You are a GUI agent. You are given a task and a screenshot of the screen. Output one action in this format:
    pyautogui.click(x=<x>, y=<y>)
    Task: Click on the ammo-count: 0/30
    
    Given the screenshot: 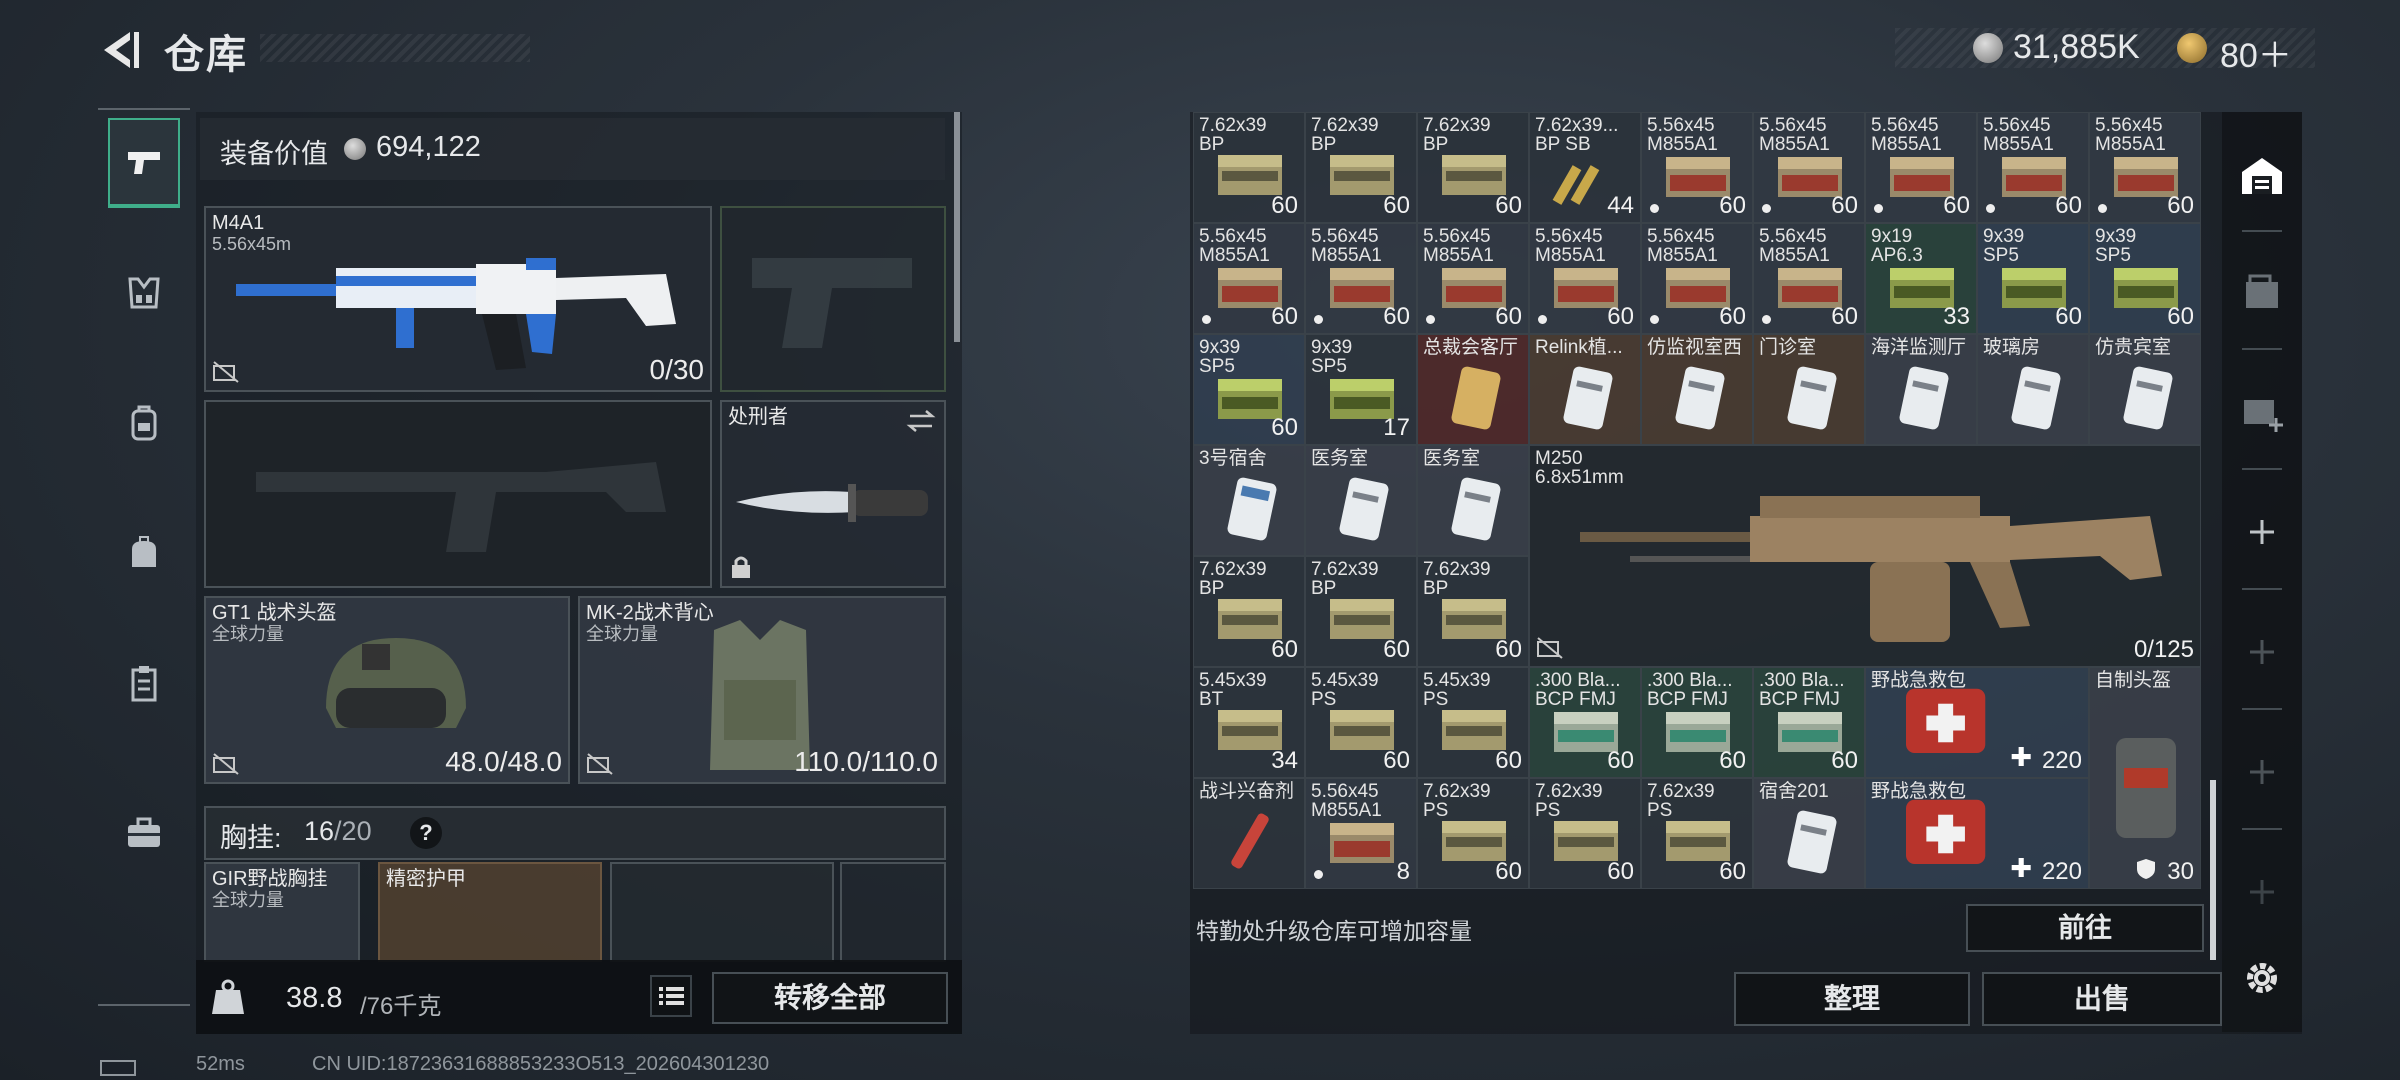 What is the action you would take?
    pyautogui.click(x=677, y=369)
    